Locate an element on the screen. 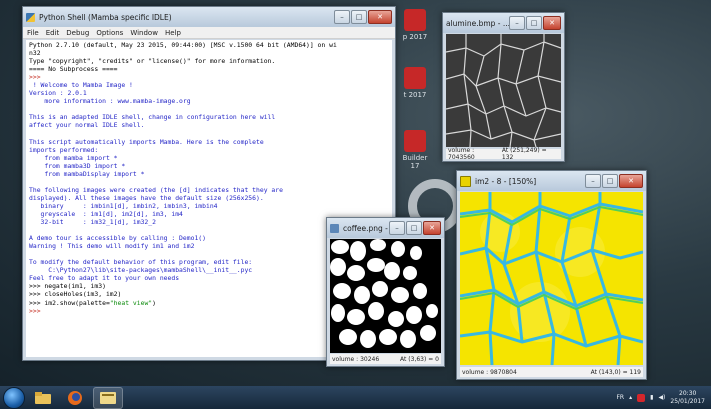 Image resolution: width=711 pixels, height=409 pixels. menu-window: Window is located at coordinates (144, 33).